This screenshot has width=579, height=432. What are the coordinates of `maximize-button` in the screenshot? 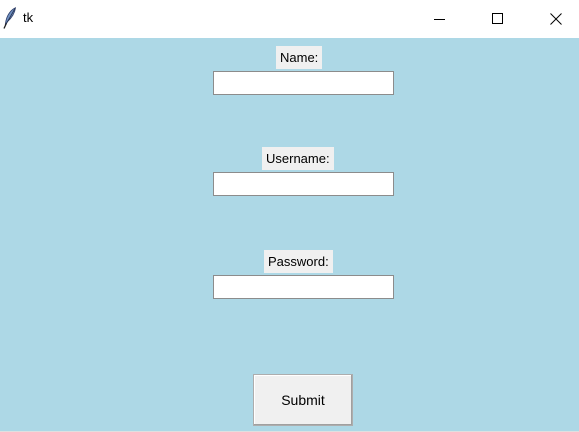 It's located at (498, 19).